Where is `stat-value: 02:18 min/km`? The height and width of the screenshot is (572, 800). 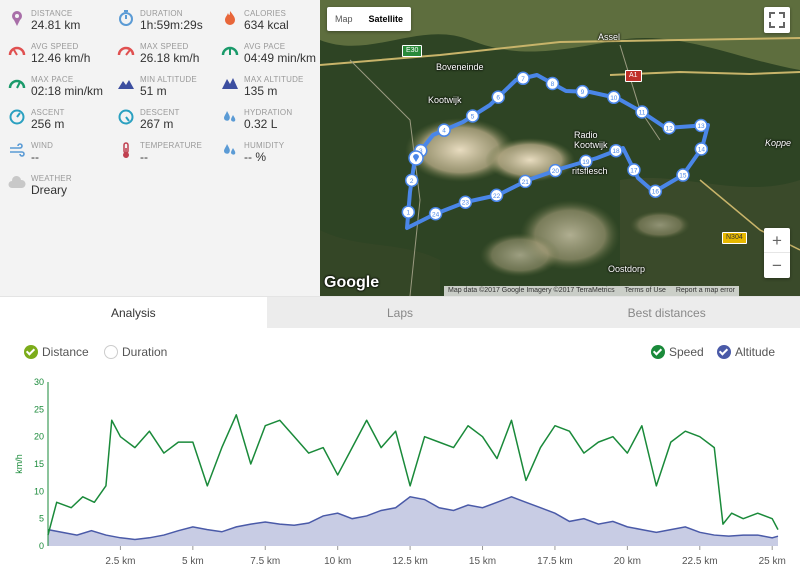
stat-value: 02:18 min/km is located at coordinates (67, 91).